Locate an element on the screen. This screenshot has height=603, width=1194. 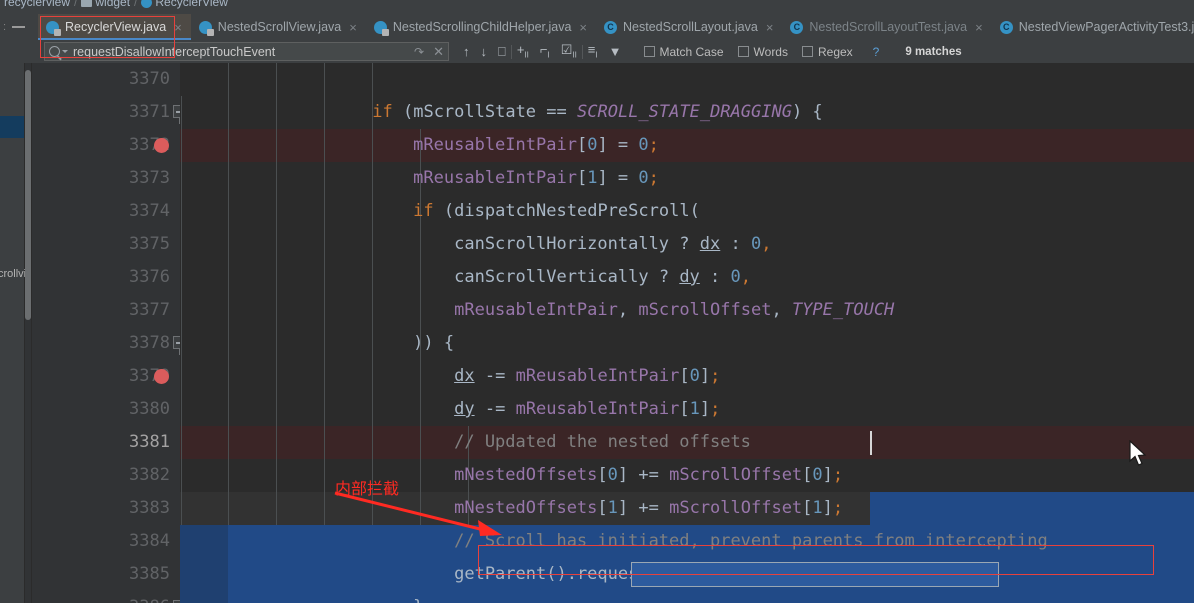
find-nav-group: ↑ ↓ ⎕ is located at coordinates (484, 51).